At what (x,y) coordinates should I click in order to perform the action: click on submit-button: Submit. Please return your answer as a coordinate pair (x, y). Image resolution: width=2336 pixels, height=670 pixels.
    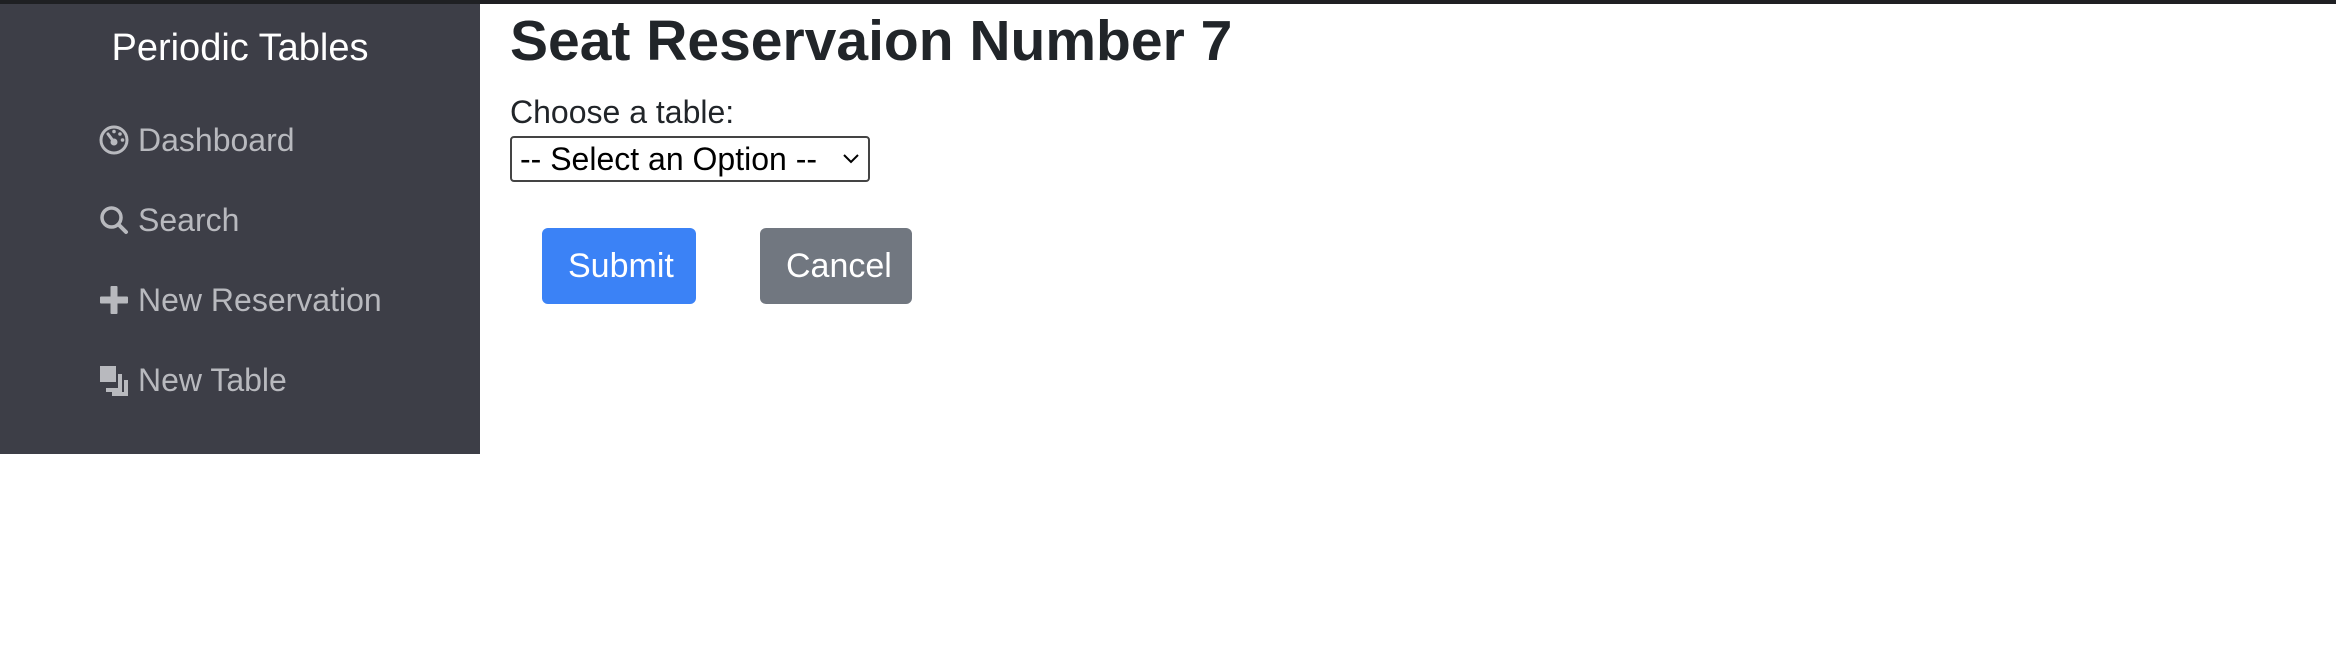
    Looking at the image, I should click on (619, 266).